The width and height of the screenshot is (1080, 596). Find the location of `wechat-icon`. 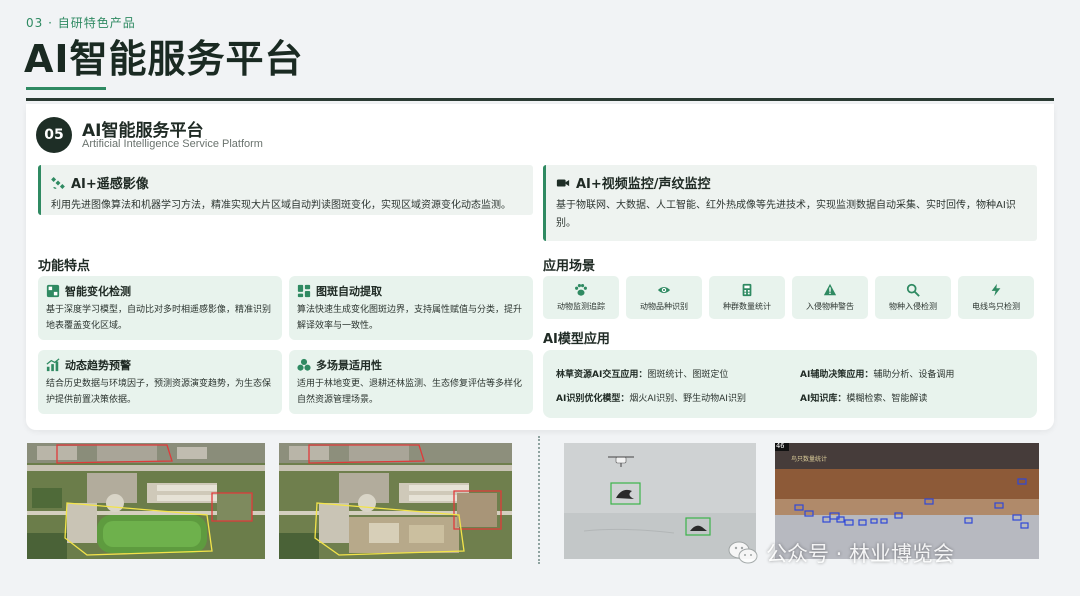

wechat-icon is located at coordinates (743, 552).